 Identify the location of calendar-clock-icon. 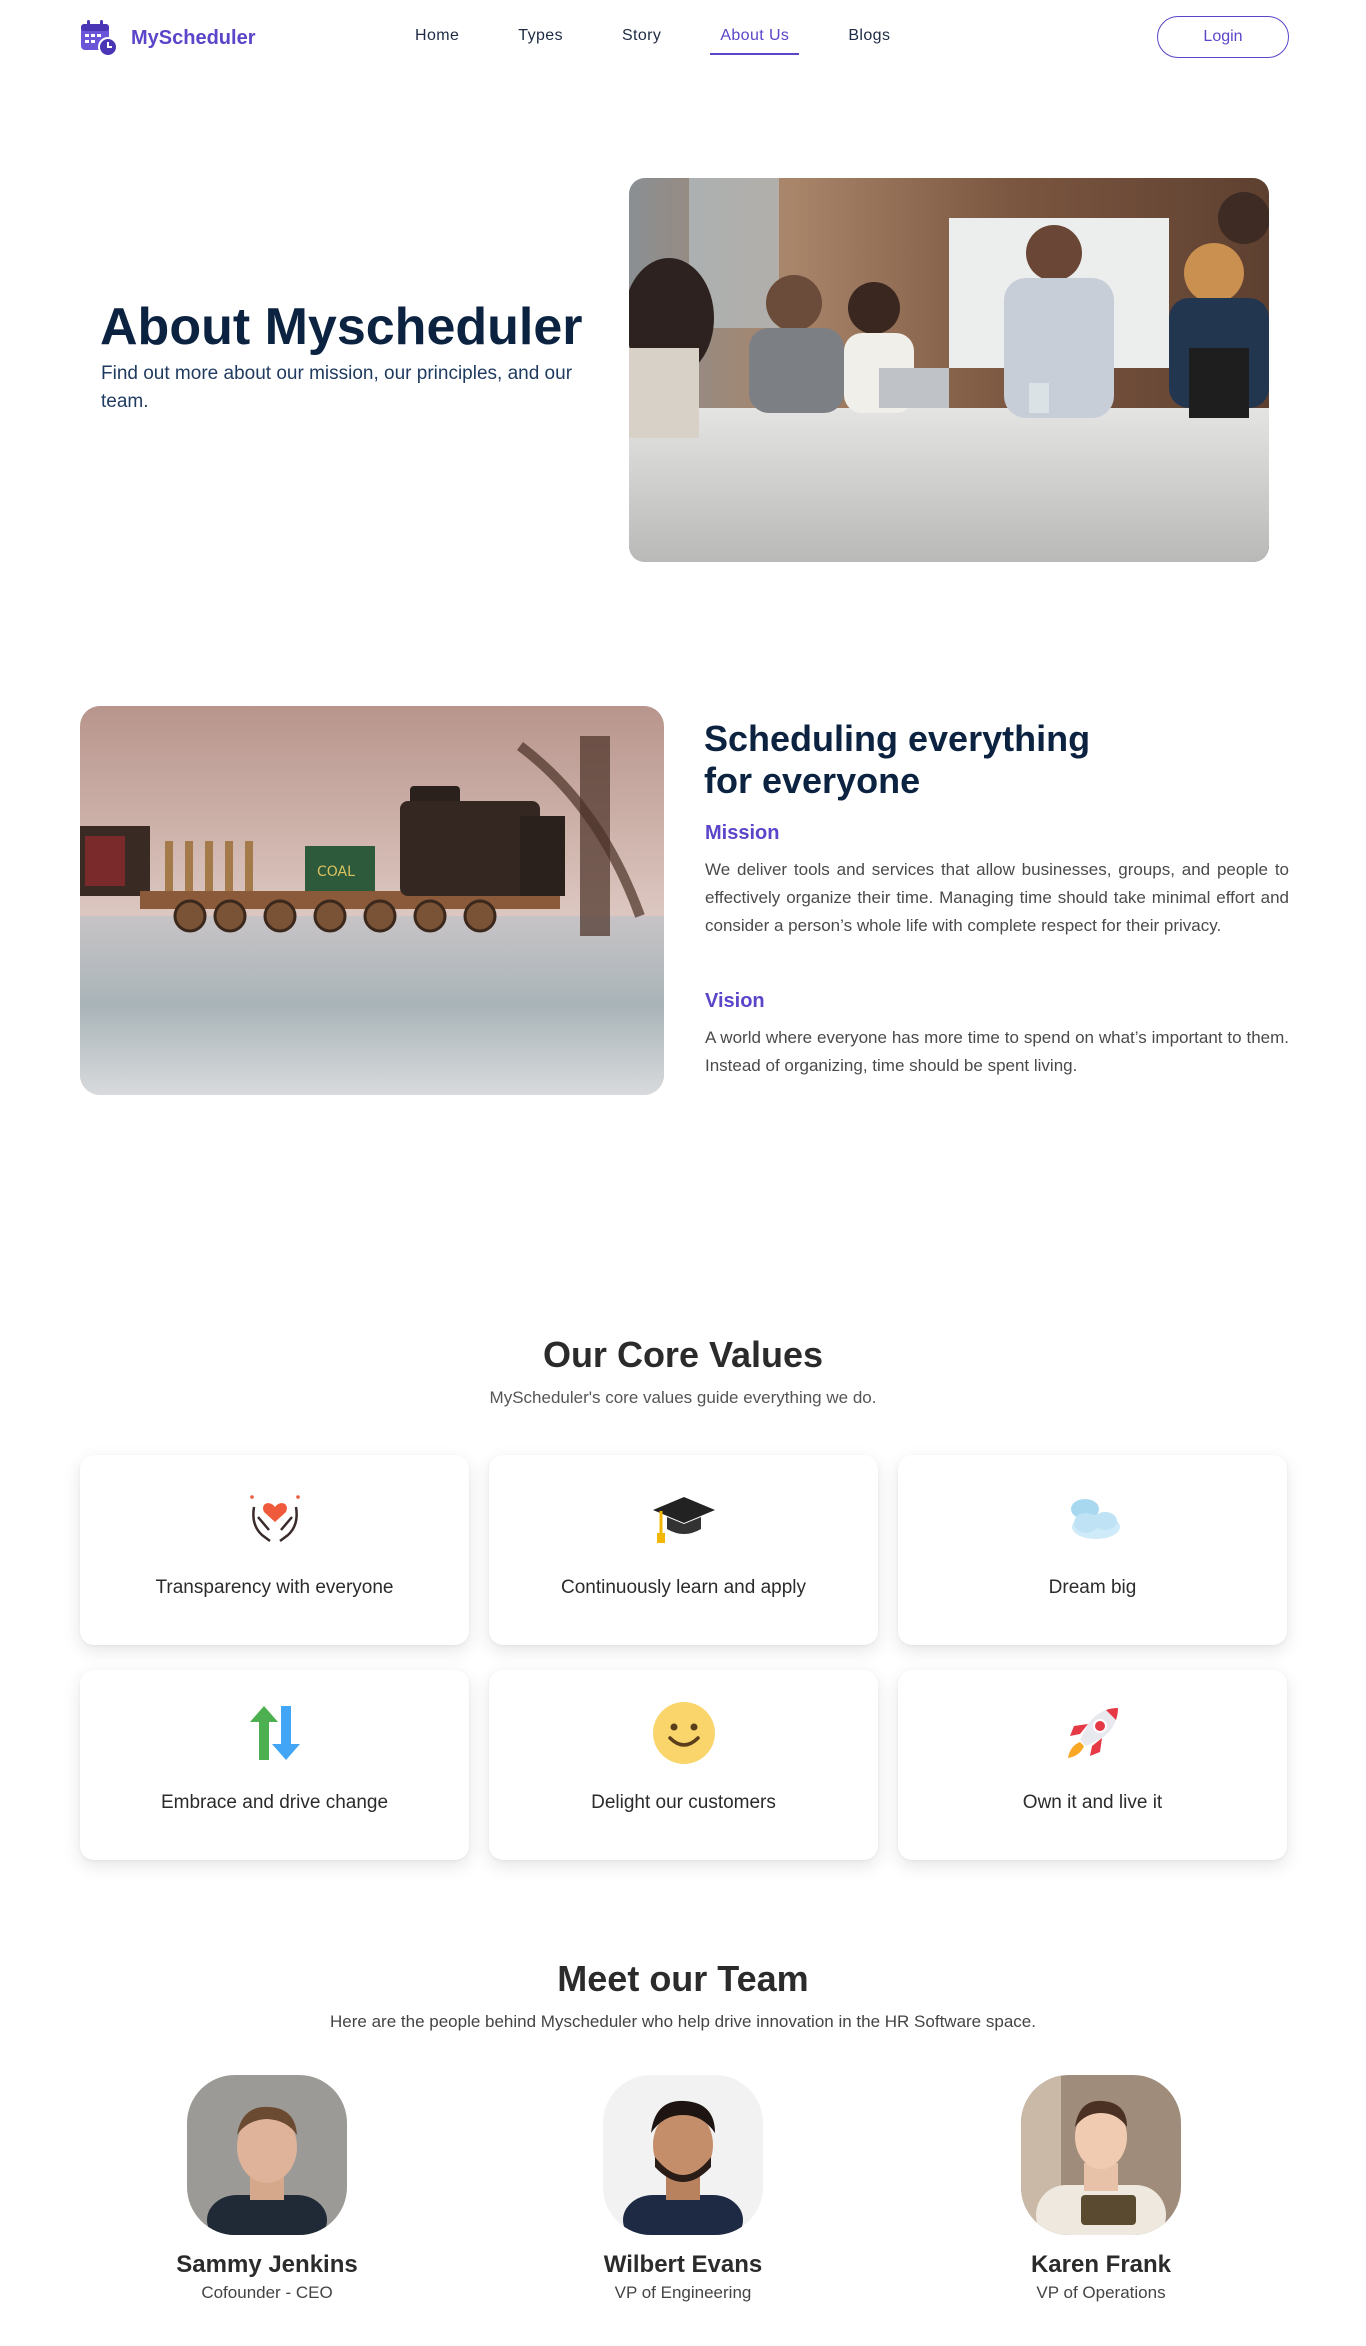
(99, 38).